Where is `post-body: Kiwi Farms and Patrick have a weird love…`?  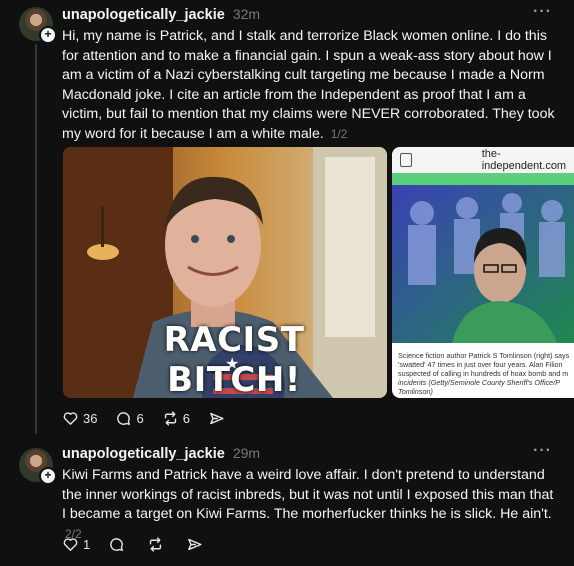 post-body: Kiwi Farms and Patrick have a weird love… is located at coordinates (308, 494).